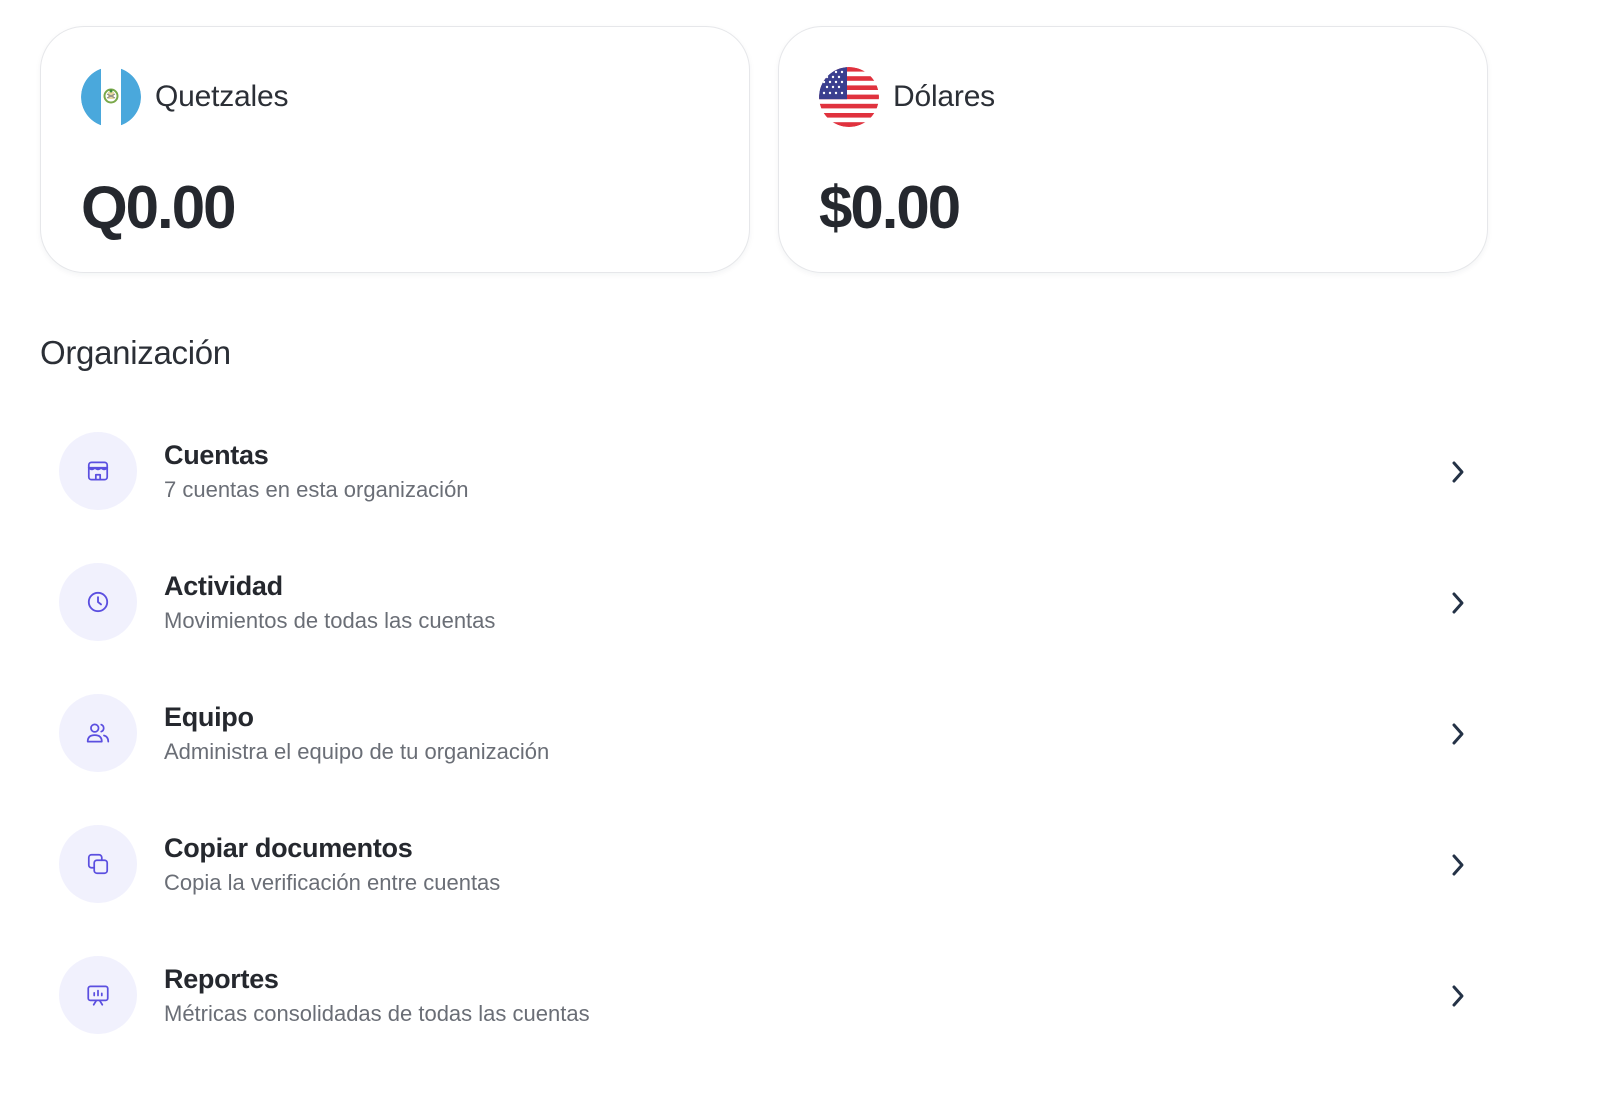 Image resolution: width=1600 pixels, height=1114 pixels. What do you see at coordinates (1133, 149) in the screenshot?
I see `balance-card-dolares: Dólares $0.00` at bounding box center [1133, 149].